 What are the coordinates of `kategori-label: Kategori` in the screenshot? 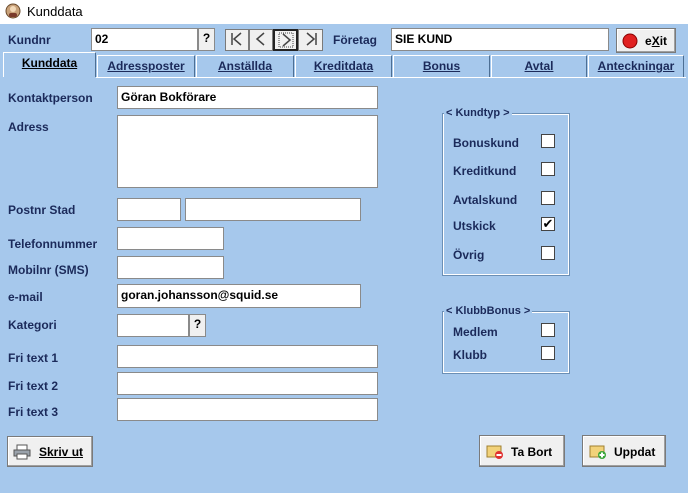 It's located at (32, 325).